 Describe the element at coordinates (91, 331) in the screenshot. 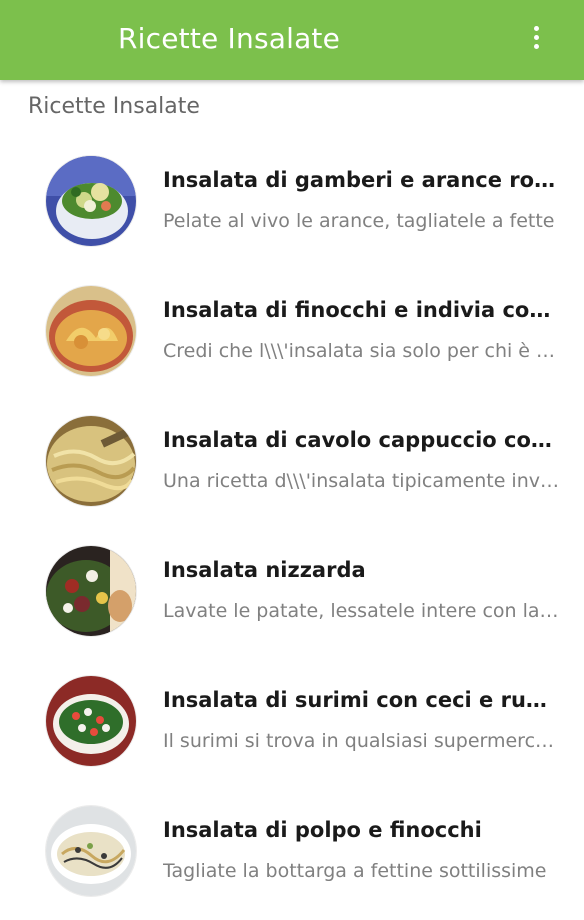

I see `fennel-salad-thumbnail` at that location.